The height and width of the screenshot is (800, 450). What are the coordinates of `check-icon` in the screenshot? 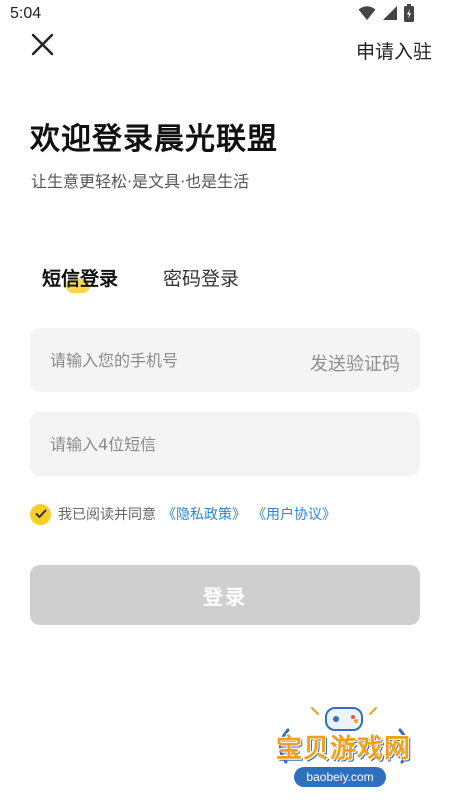 It's located at (40, 513).